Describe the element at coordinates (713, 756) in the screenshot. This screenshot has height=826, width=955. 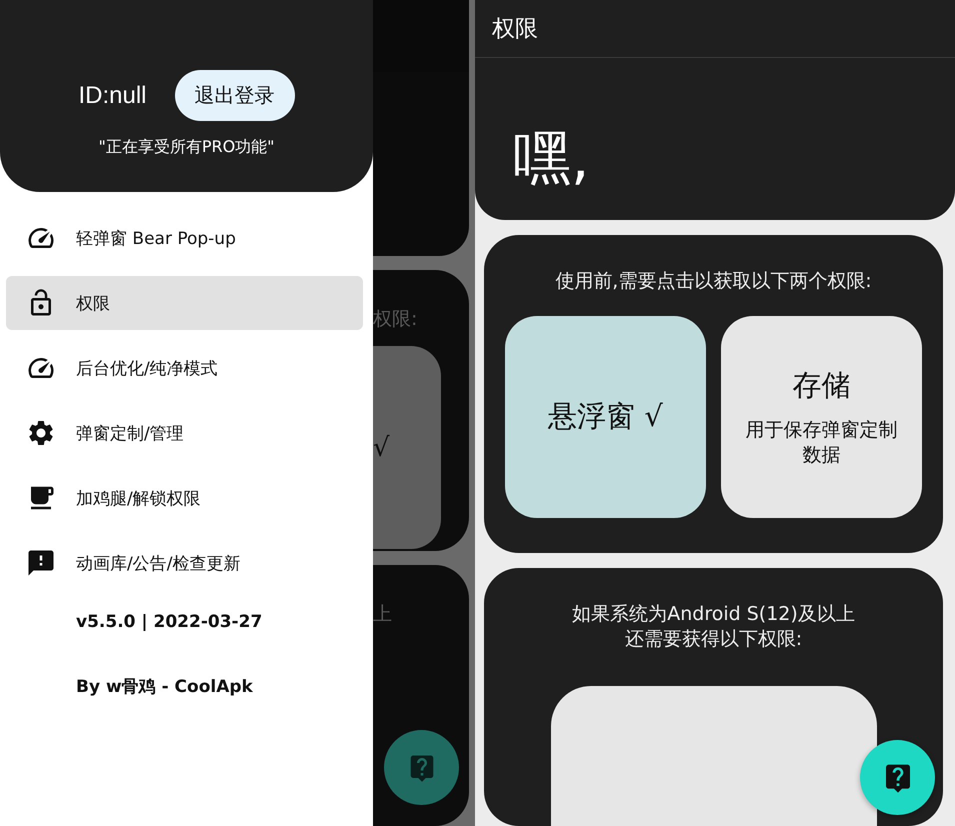
I see `permission-tile` at that location.